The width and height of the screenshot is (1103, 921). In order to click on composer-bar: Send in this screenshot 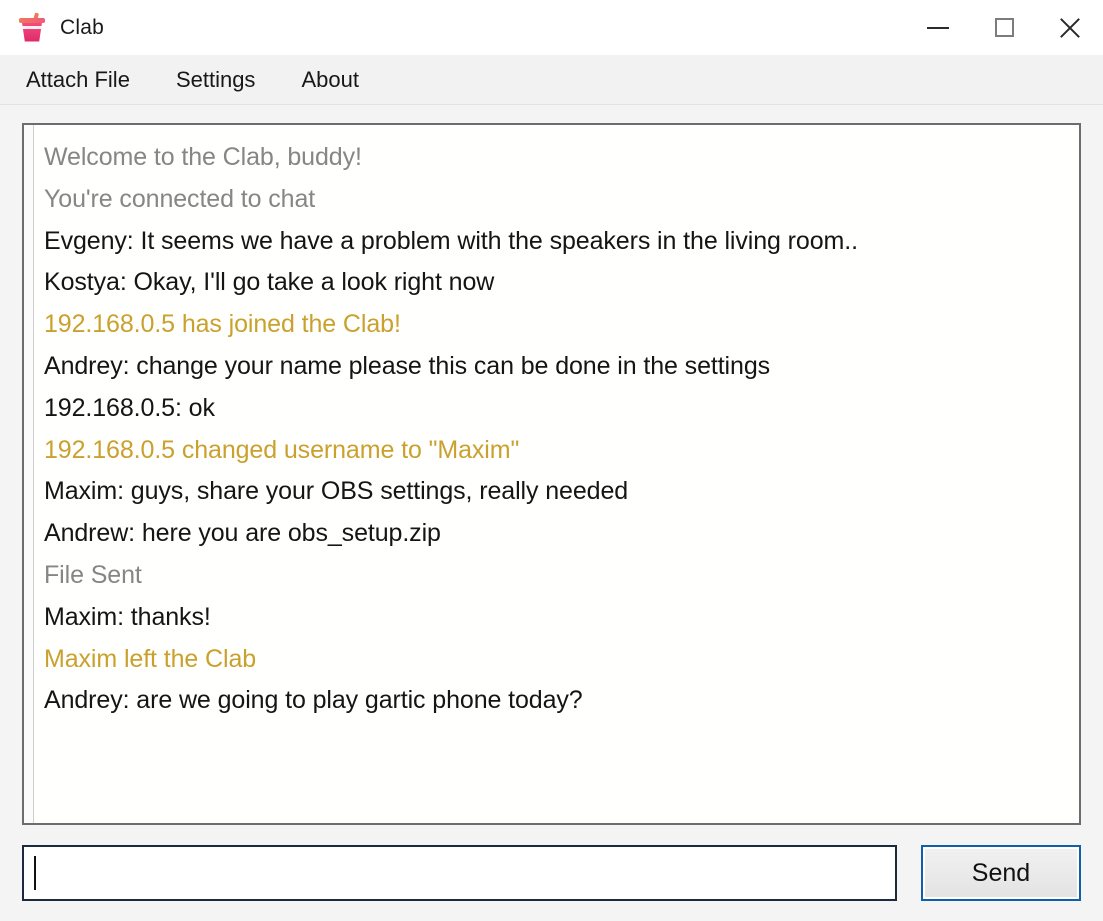, I will do `click(551, 873)`.